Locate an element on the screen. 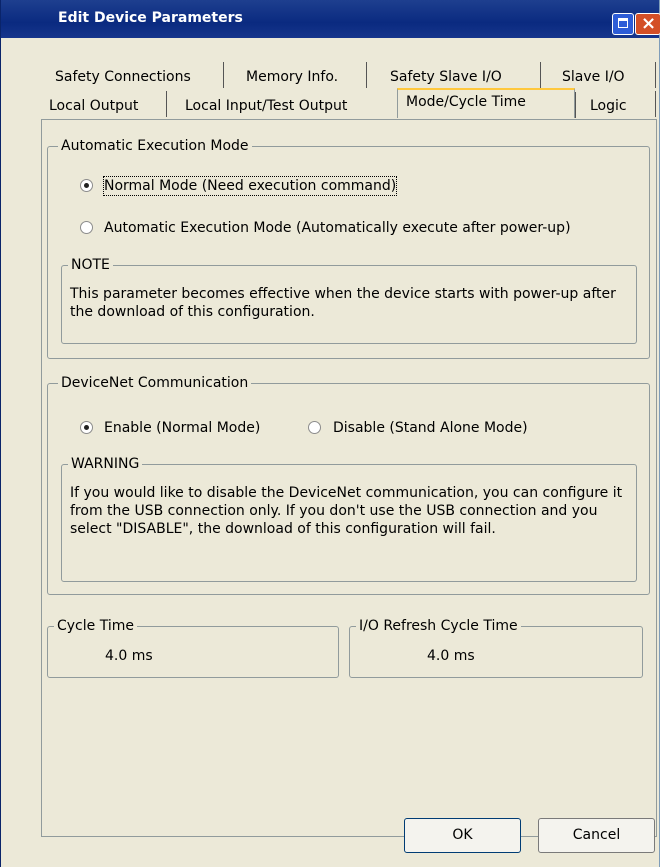 This screenshot has height=867, width=663. cycle-time-group: Cycle Time is located at coordinates (193, 647).